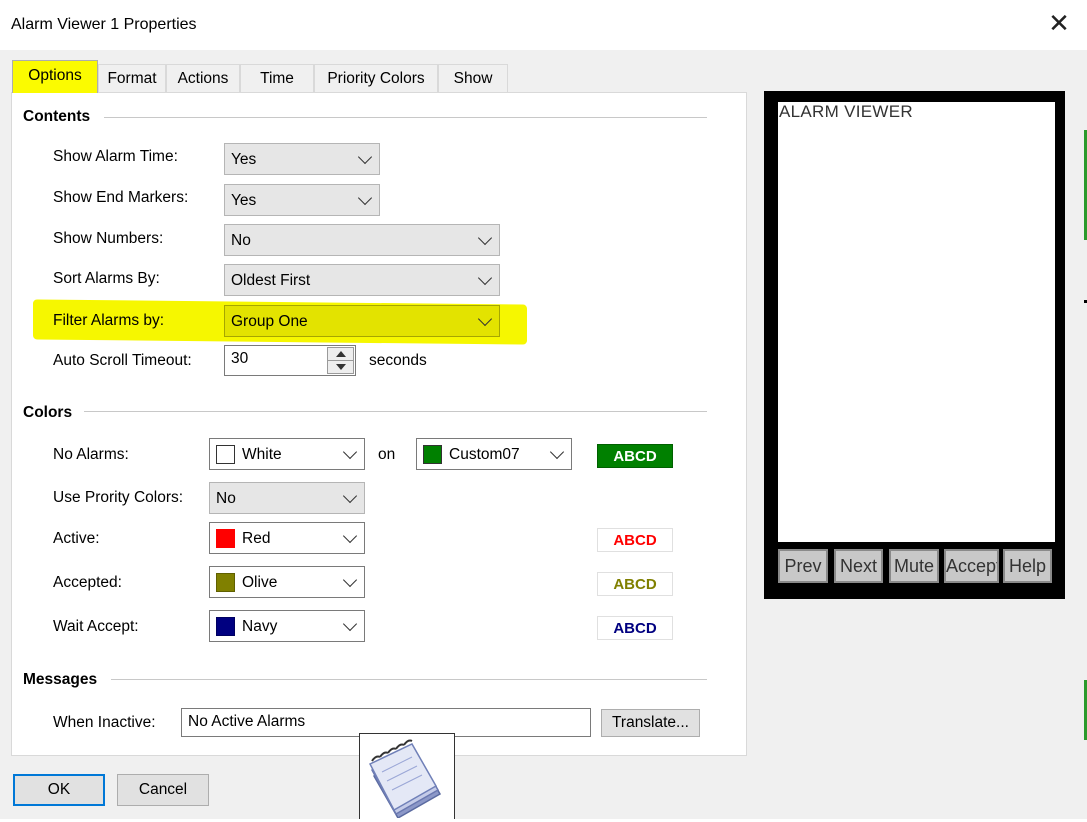  I want to click on use-priority-colors-label: Use Prority Colors:, so click(118, 497).